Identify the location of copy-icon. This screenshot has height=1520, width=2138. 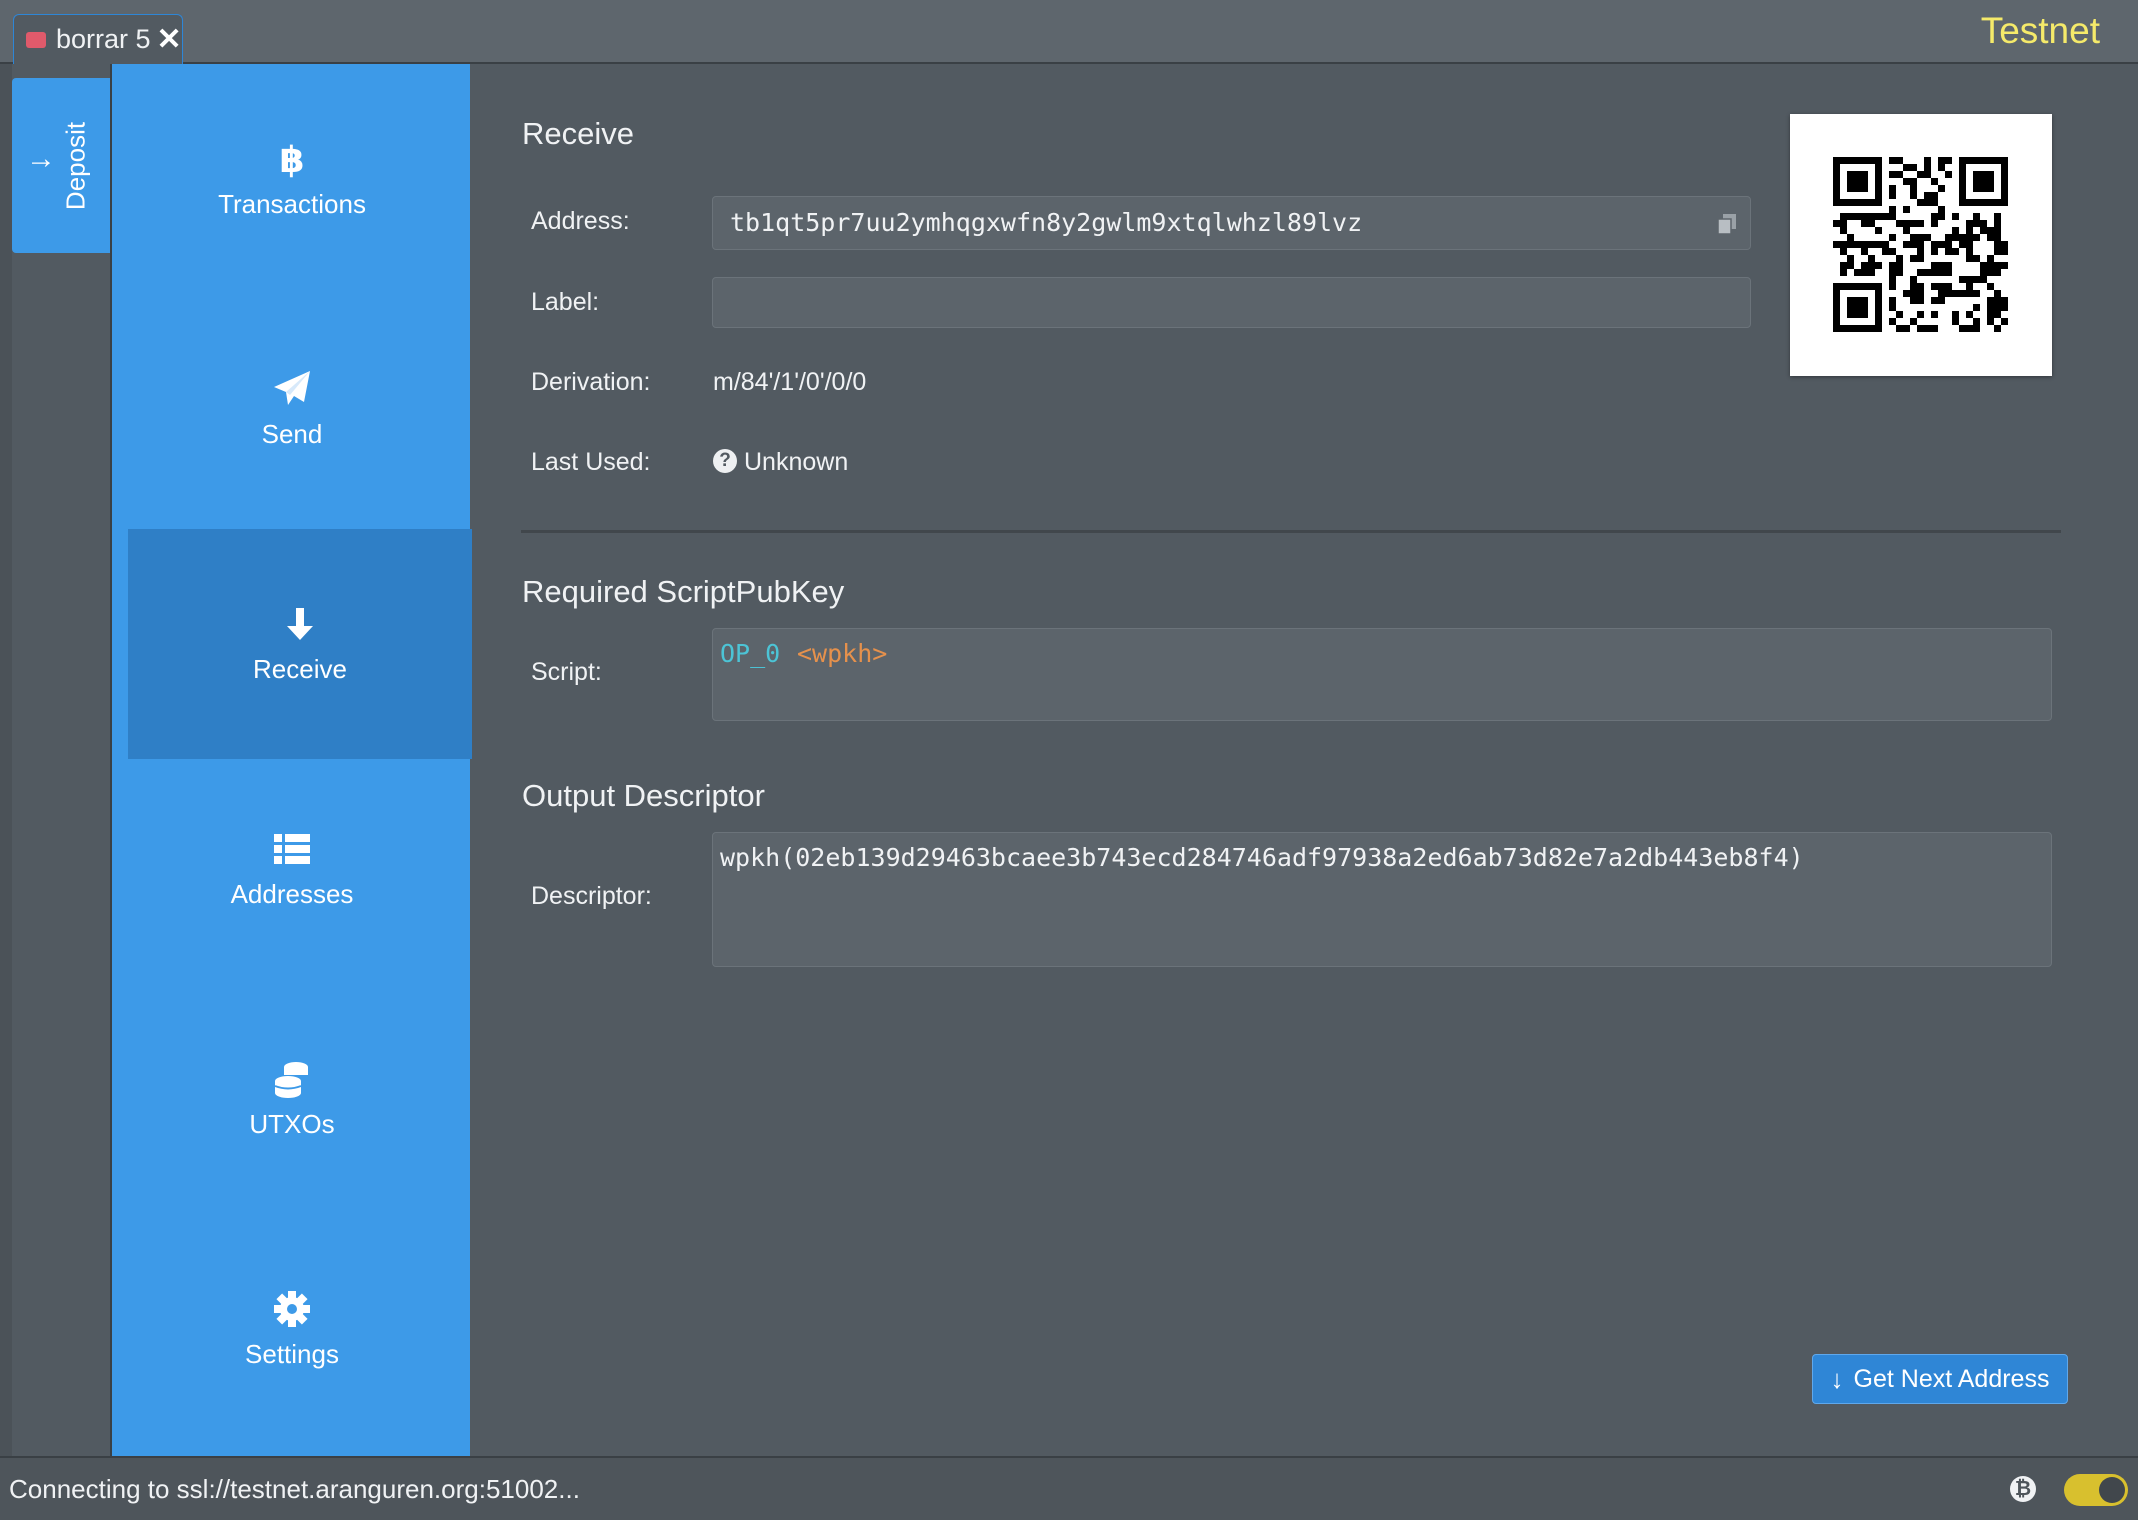
(1727, 224).